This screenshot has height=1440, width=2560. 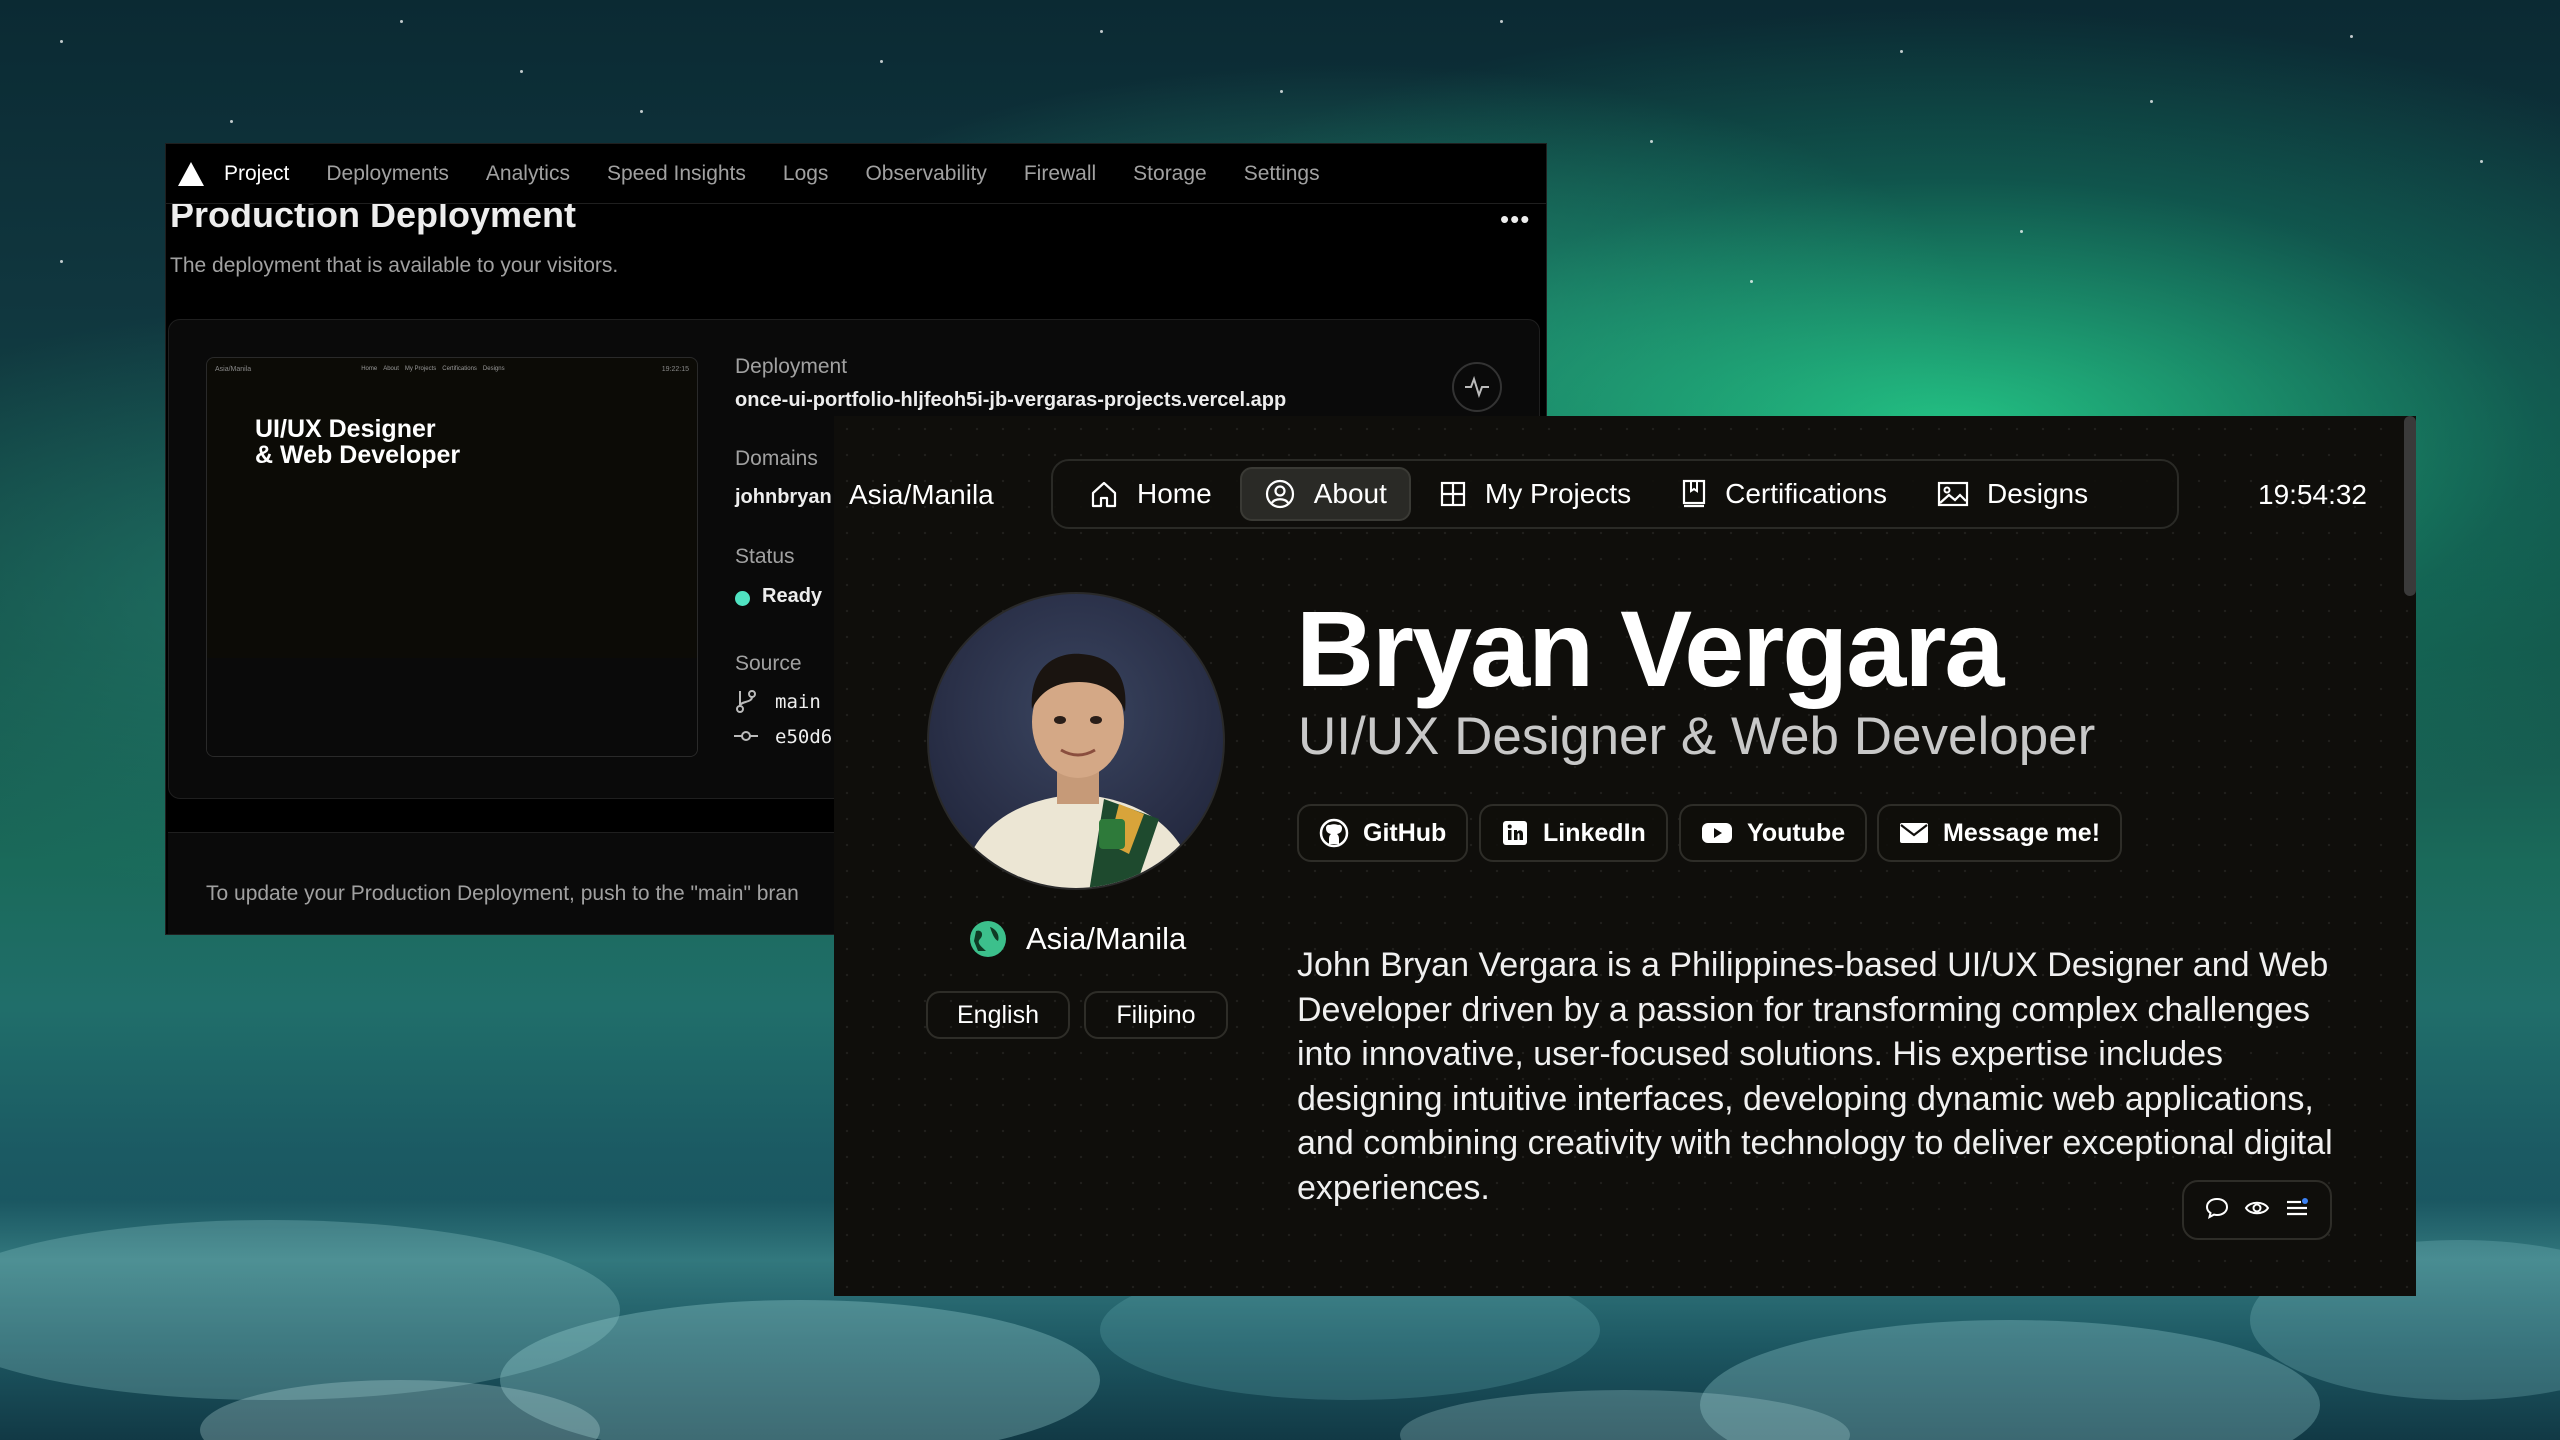 I want to click on profile-name: Bryan Vergara, so click(x=1650, y=648).